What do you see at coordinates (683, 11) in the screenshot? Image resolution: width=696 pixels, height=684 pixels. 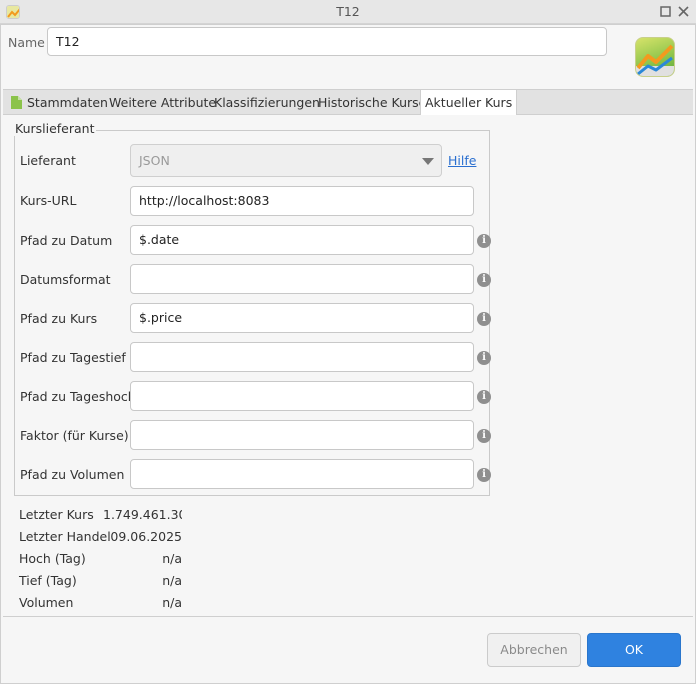 I see `close-icon` at bounding box center [683, 11].